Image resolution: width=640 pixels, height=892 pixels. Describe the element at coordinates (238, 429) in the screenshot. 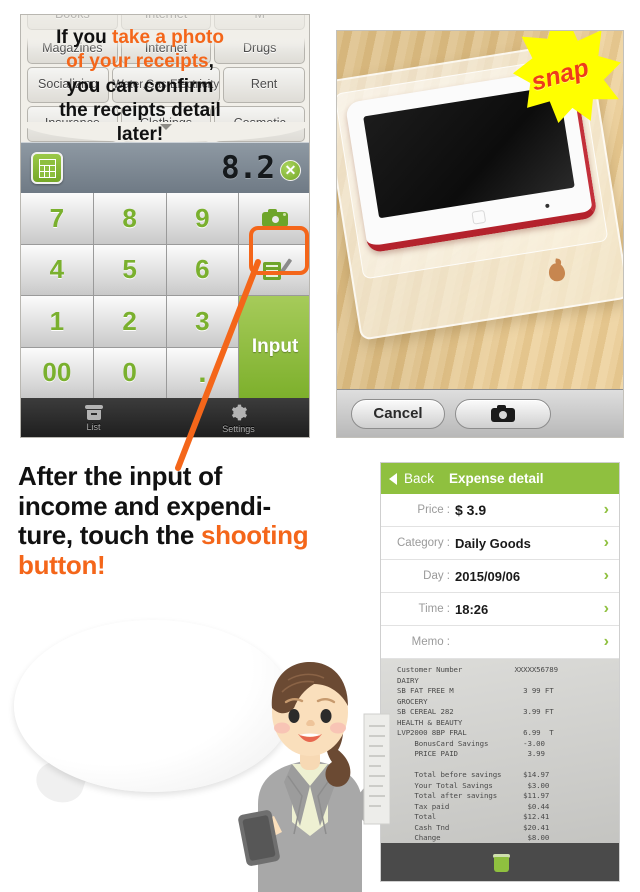

I see `tab-settings-label: Settings` at that location.